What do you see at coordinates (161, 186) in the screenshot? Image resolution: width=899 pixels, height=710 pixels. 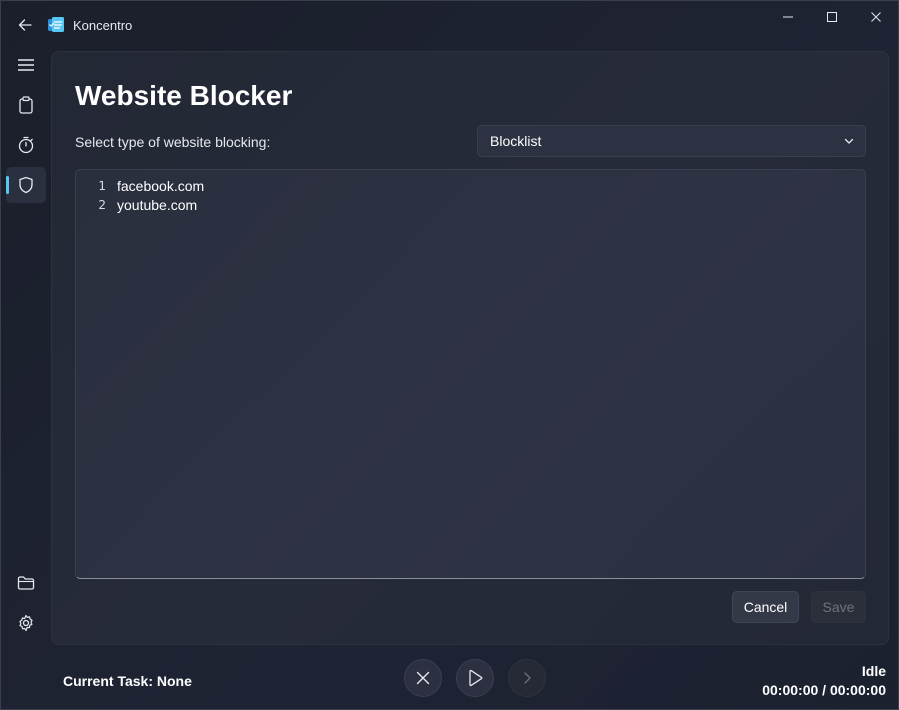 I see `line-text: facebook.com` at bounding box center [161, 186].